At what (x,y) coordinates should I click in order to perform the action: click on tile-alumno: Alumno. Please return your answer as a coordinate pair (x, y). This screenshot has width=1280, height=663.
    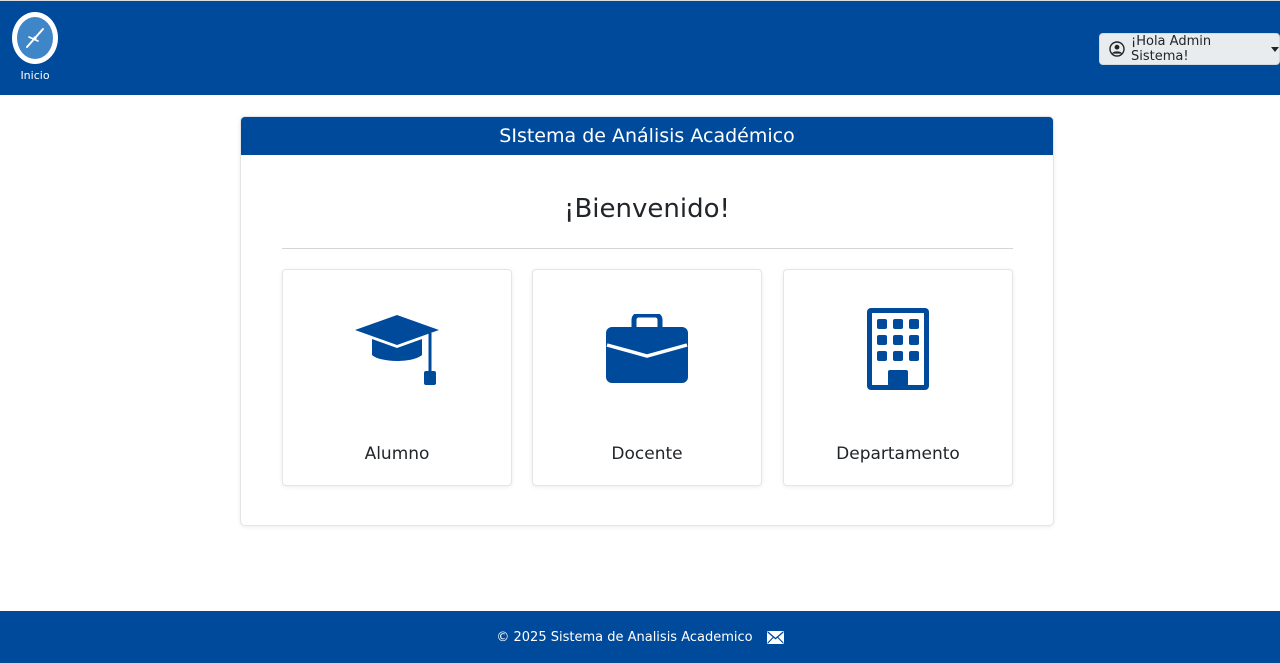
    Looking at the image, I should click on (397, 377).